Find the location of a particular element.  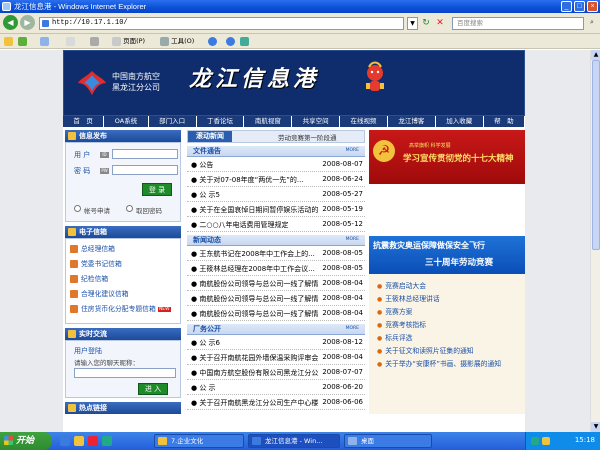

page-scrollbar: ▲ ▼ is located at coordinates (595, 241).